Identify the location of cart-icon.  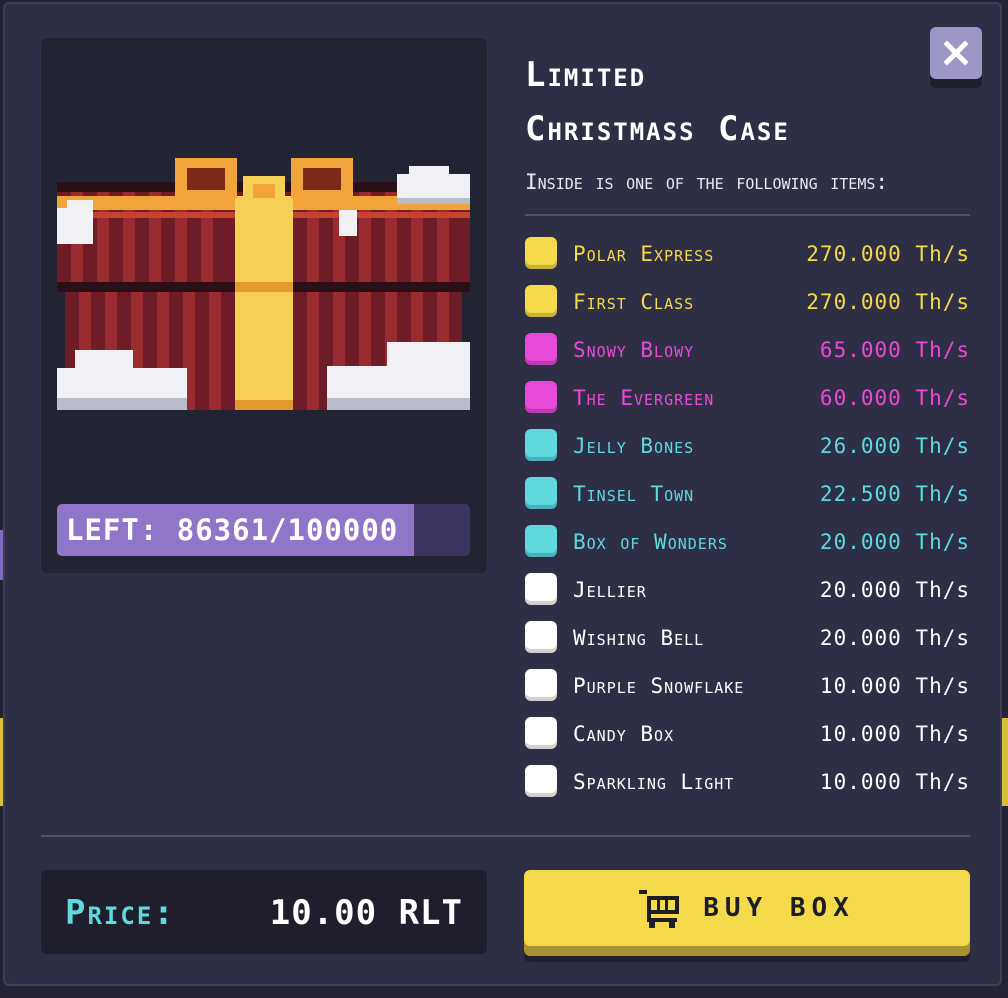
(659, 909).